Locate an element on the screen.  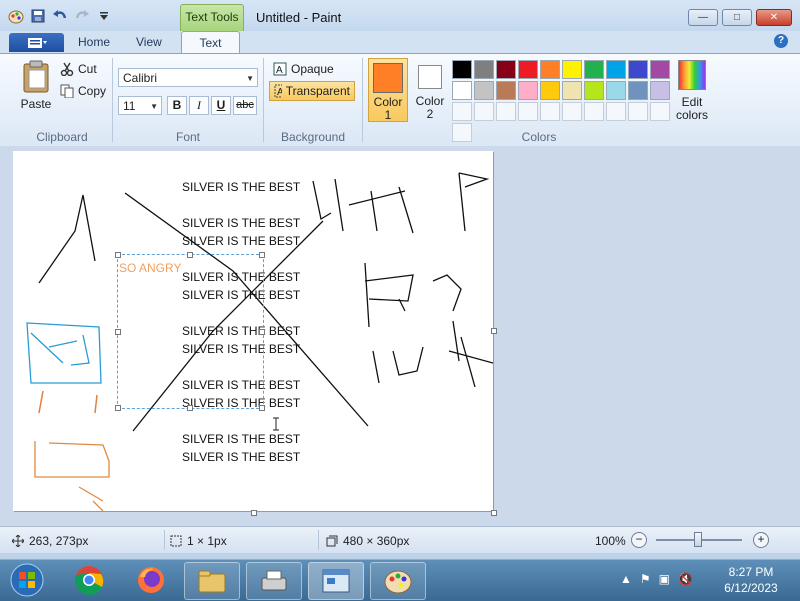
taskbar-paint is located at coordinates (398, 581).